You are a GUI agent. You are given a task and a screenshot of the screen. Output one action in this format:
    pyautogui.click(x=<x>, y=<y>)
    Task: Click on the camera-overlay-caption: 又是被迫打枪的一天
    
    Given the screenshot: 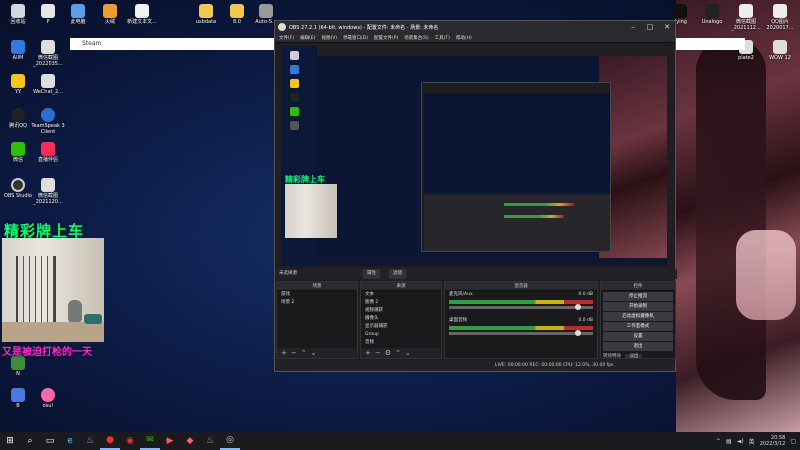 What is the action you would take?
    pyautogui.click(x=47, y=352)
    